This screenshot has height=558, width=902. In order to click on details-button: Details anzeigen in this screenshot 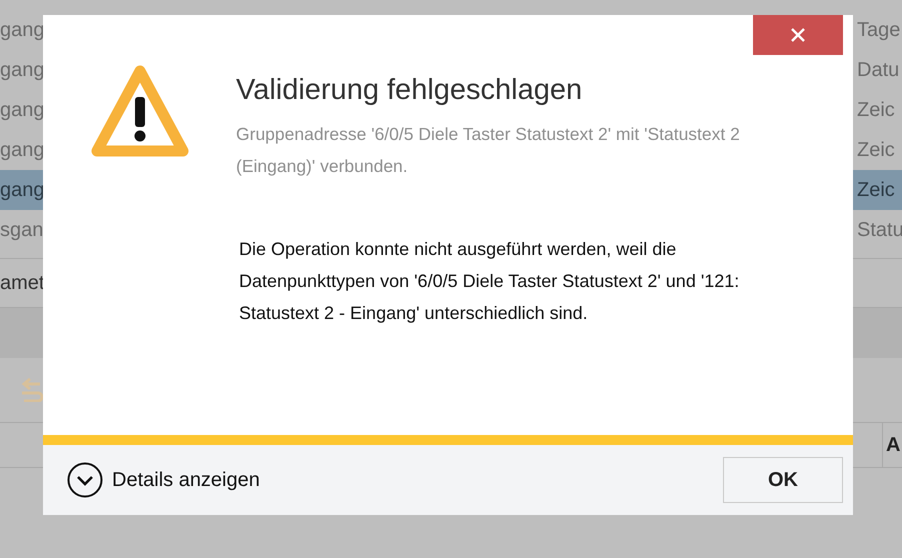, I will do `click(163, 480)`.